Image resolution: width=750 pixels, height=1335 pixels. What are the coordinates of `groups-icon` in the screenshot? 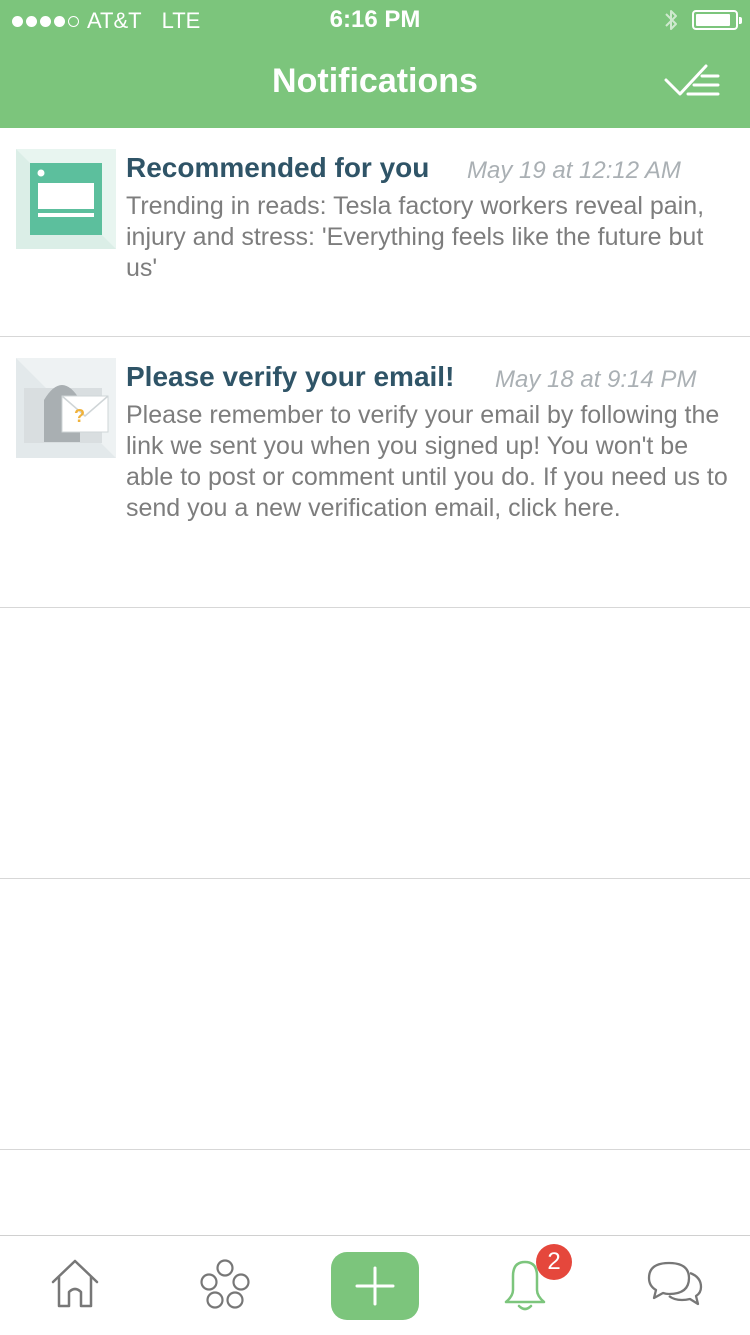 It's located at (225, 1284).